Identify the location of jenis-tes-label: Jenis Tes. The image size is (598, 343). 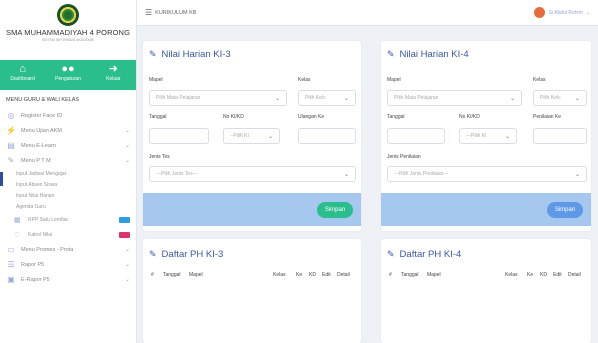
(159, 157).